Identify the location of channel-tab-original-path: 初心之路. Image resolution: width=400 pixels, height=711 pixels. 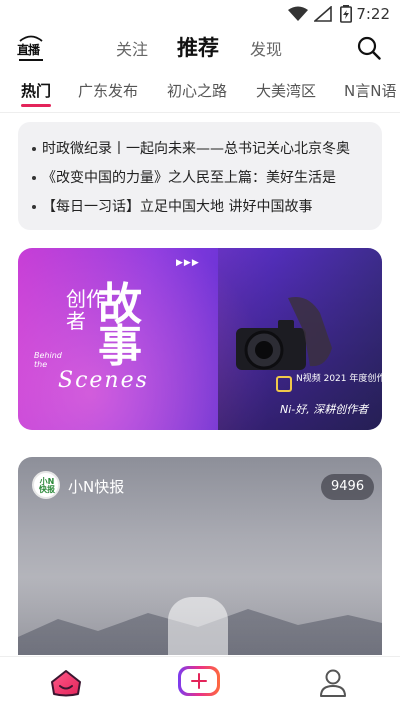
(197, 90).